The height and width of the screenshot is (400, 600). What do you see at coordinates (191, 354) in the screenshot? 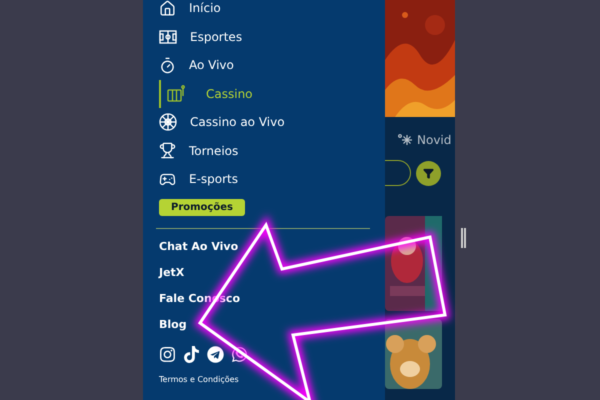
I see `tiktok-icon` at bounding box center [191, 354].